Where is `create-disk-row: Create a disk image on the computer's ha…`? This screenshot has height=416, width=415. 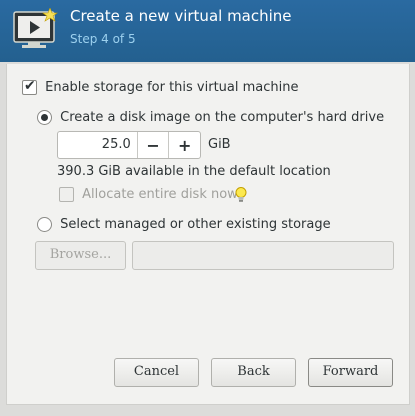 create-disk-row: Create a disk image on the computer's ha… is located at coordinates (210, 117).